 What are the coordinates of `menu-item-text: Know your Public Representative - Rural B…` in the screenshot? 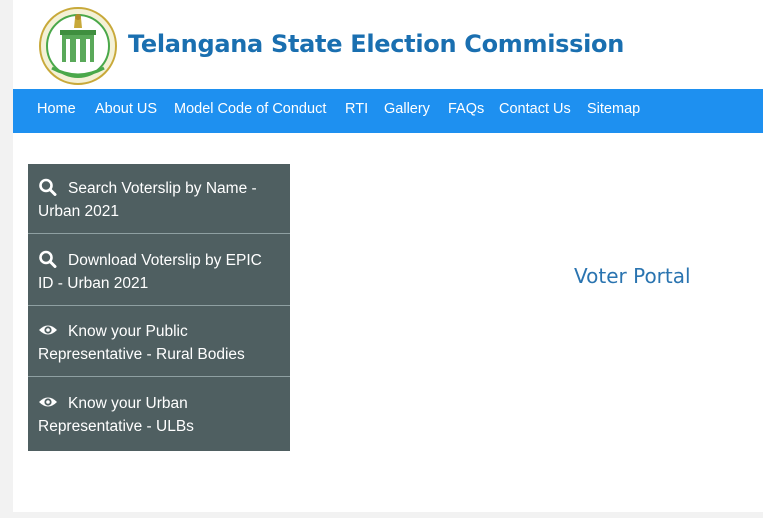 It's located at (160, 343).